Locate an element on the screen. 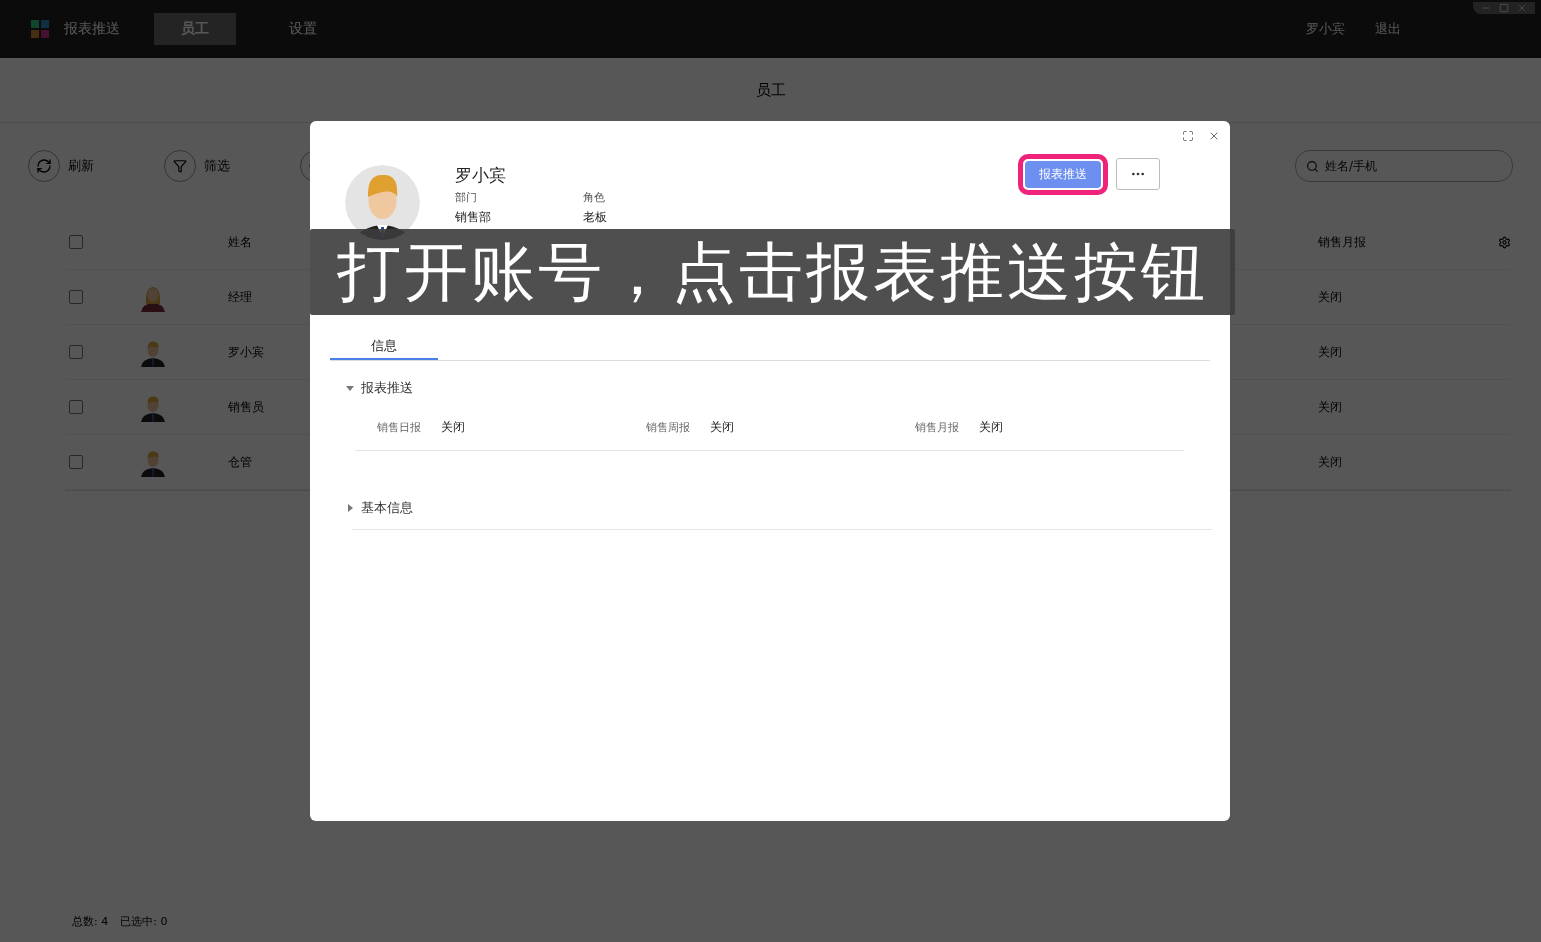 The width and height of the screenshot is (1541, 942). status-text: 总数: 4 is located at coordinates (90, 921).